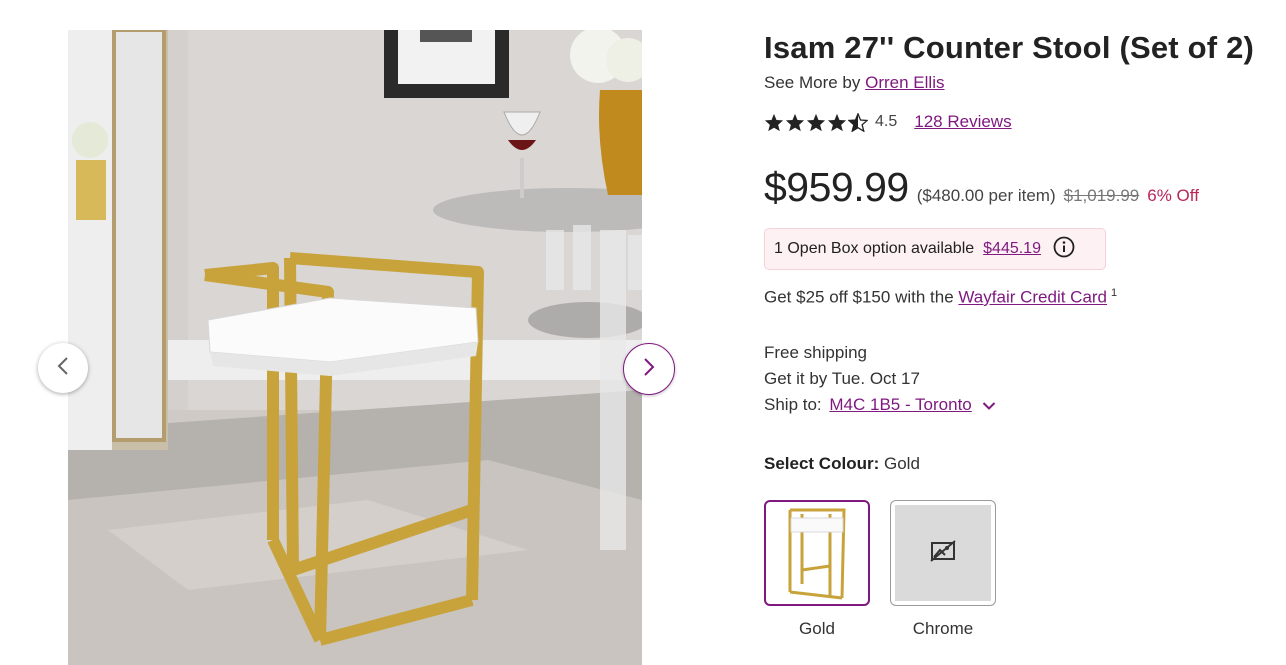 Image resolution: width=1286 pixels, height=665 pixels. What do you see at coordinates (986, 195) in the screenshot?
I see `per-item-price: ($480.00 per item)` at bounding box center [986, 195].